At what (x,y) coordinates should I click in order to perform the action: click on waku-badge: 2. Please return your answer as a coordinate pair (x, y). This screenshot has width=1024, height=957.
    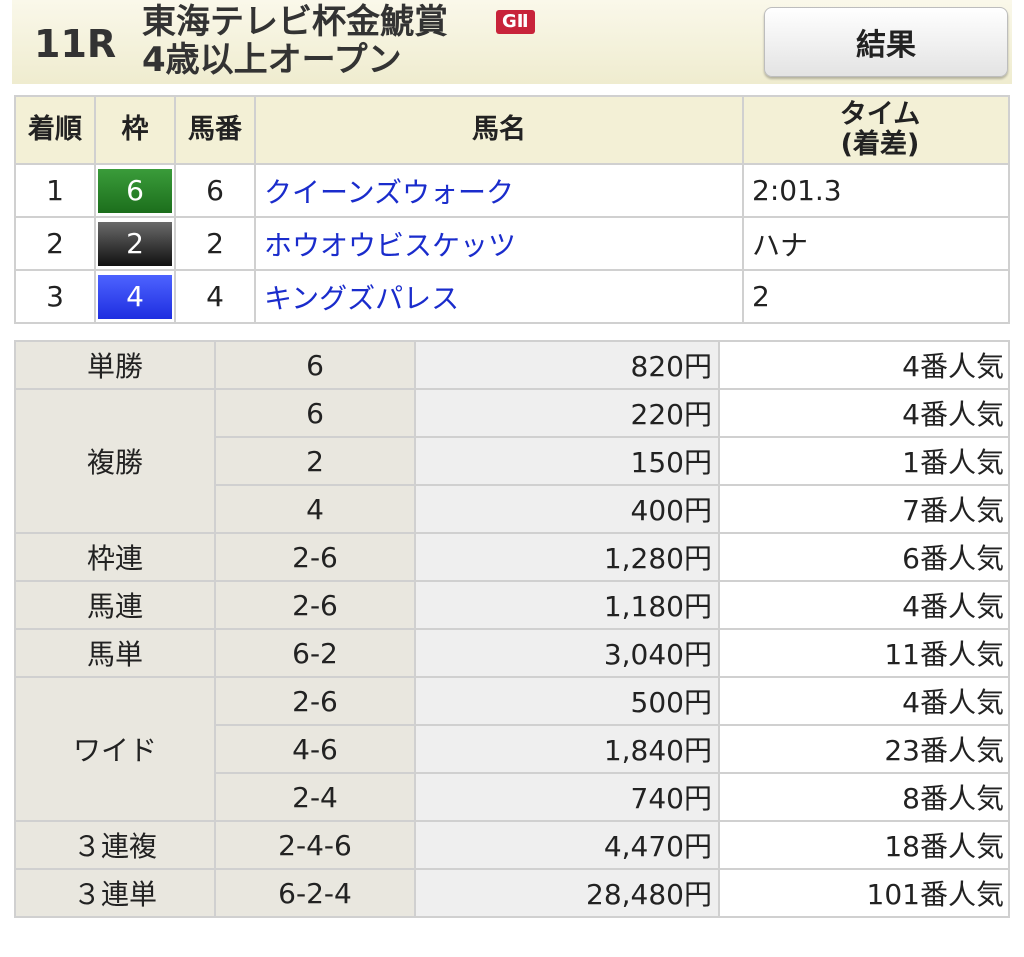
    Looking at the image, I should click on (135, 243).